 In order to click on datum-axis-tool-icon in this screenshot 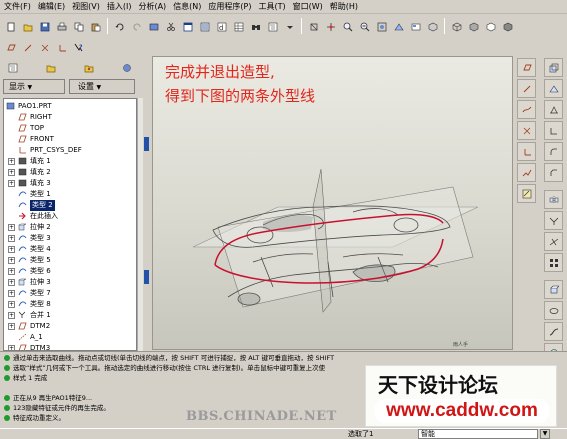, I will do `click(526, 88)`.